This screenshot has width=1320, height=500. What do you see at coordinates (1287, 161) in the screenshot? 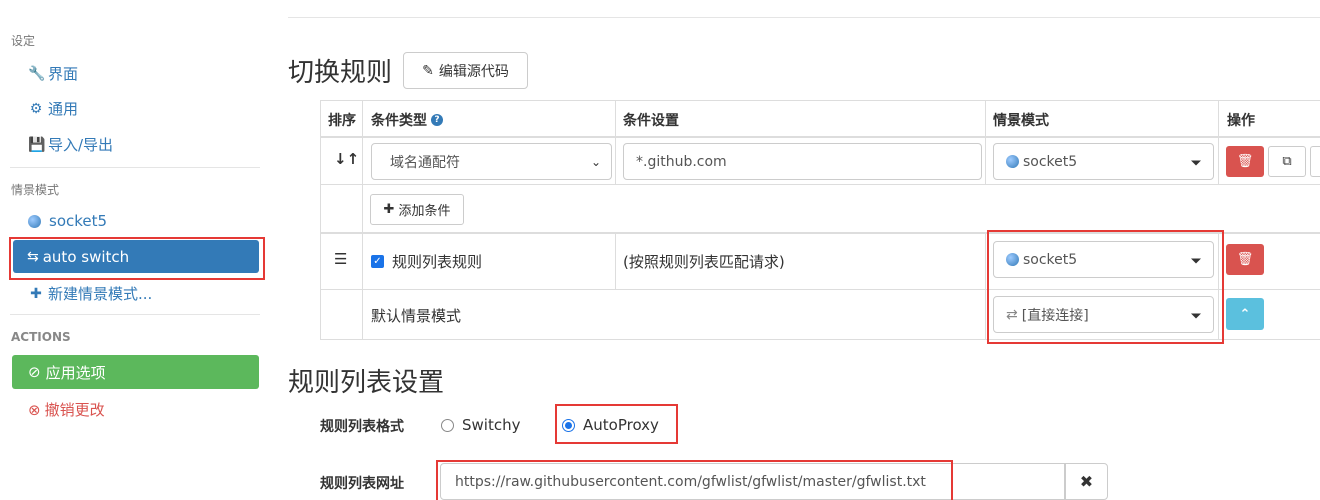
I see `clone-rule-button: ⧉` at bounding box center [1287, 161].